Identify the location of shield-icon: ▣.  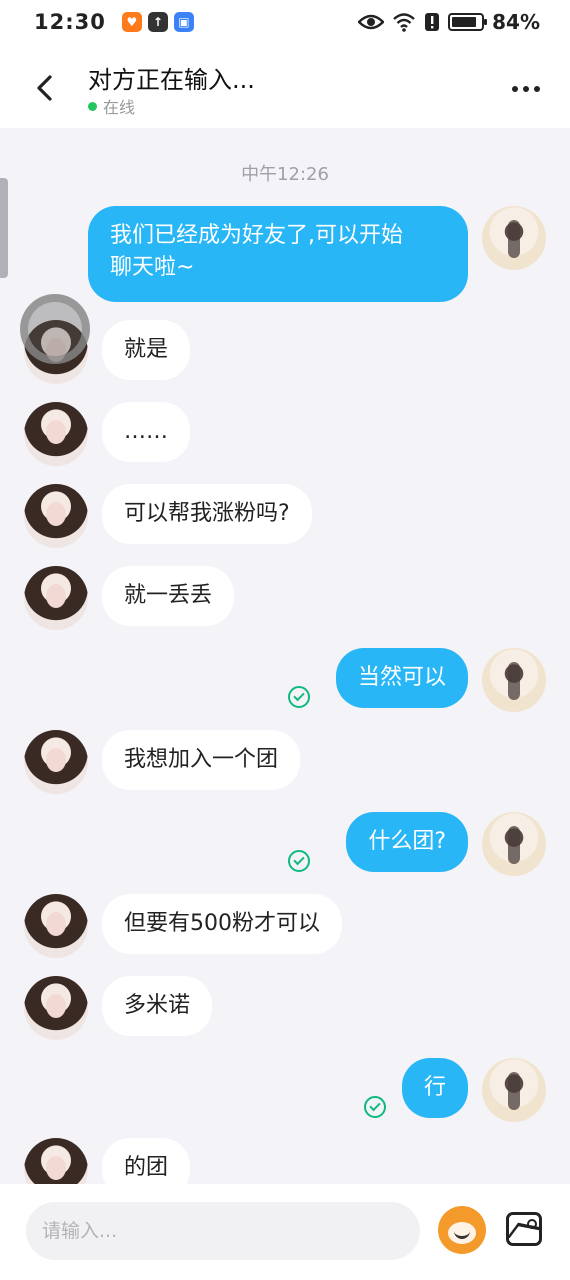
(183, 22).